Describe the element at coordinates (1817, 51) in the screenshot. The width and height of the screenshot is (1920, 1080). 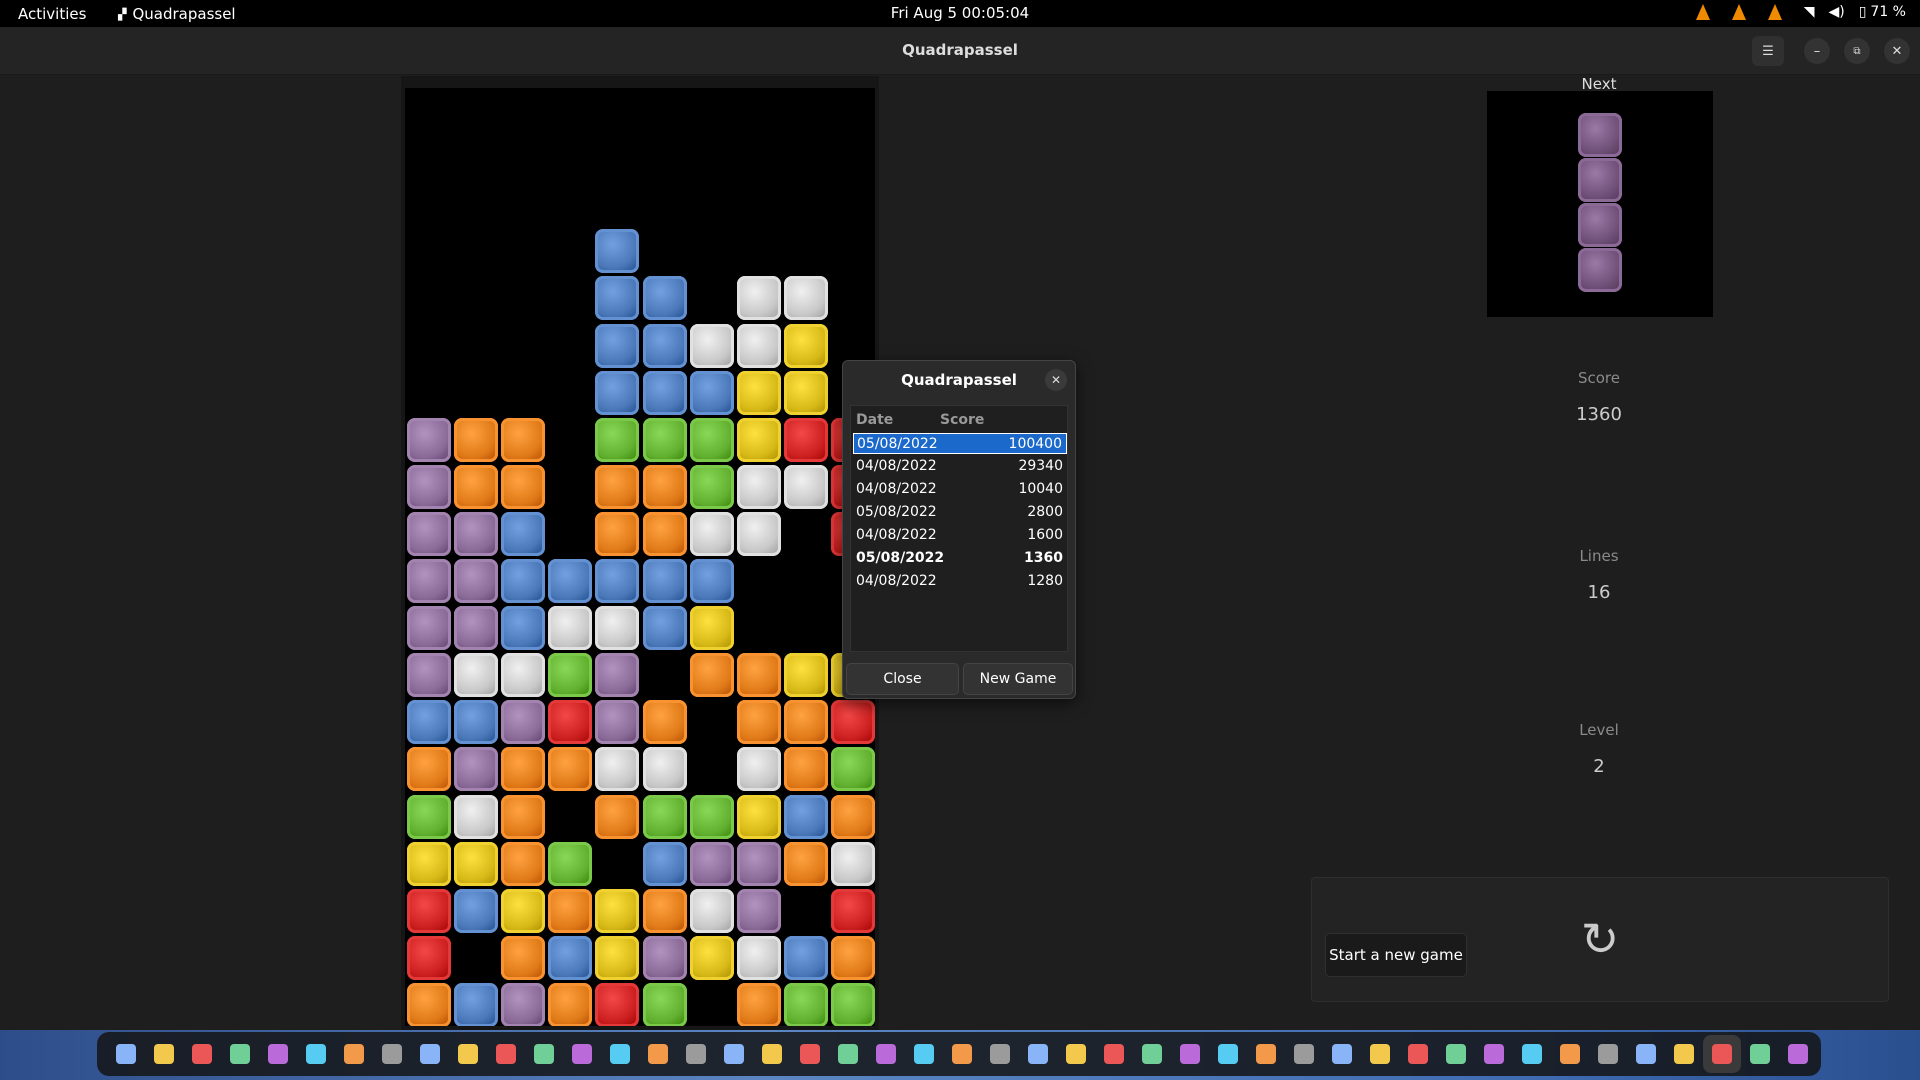
I see `minimize-button: –` at that location.